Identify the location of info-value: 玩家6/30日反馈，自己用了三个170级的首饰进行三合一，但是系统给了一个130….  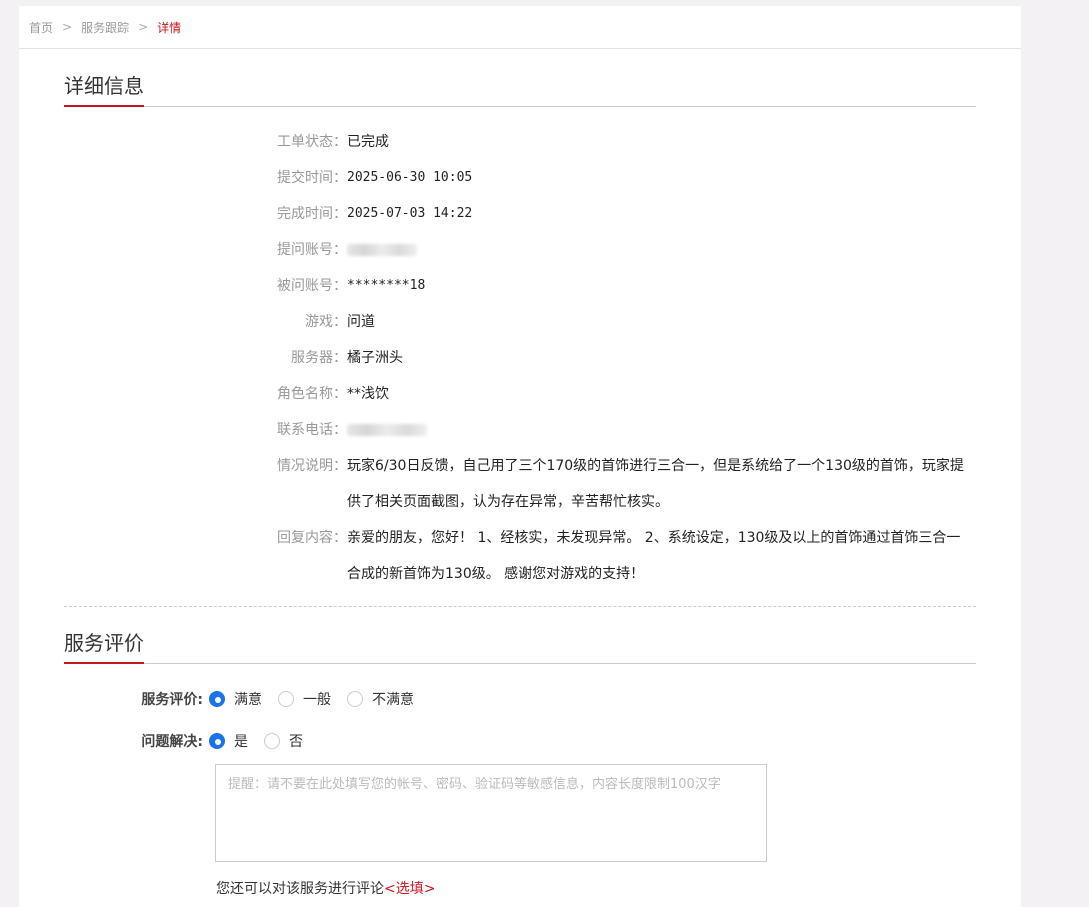
(655, 484).